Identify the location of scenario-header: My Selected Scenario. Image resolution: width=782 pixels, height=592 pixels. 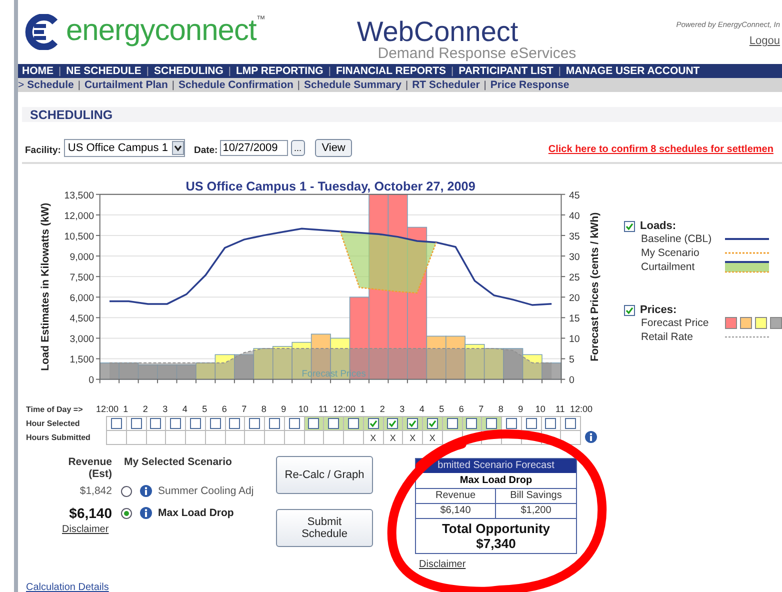
(178, 462).